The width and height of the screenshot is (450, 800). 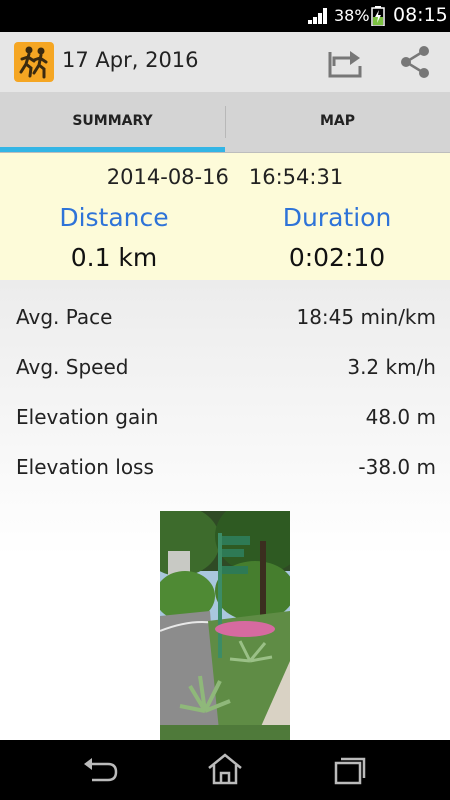 What do you see at coordinates (112, 149) in the screenshot?
I see `tab-selected-indicator` at bounding box center [112, 149].